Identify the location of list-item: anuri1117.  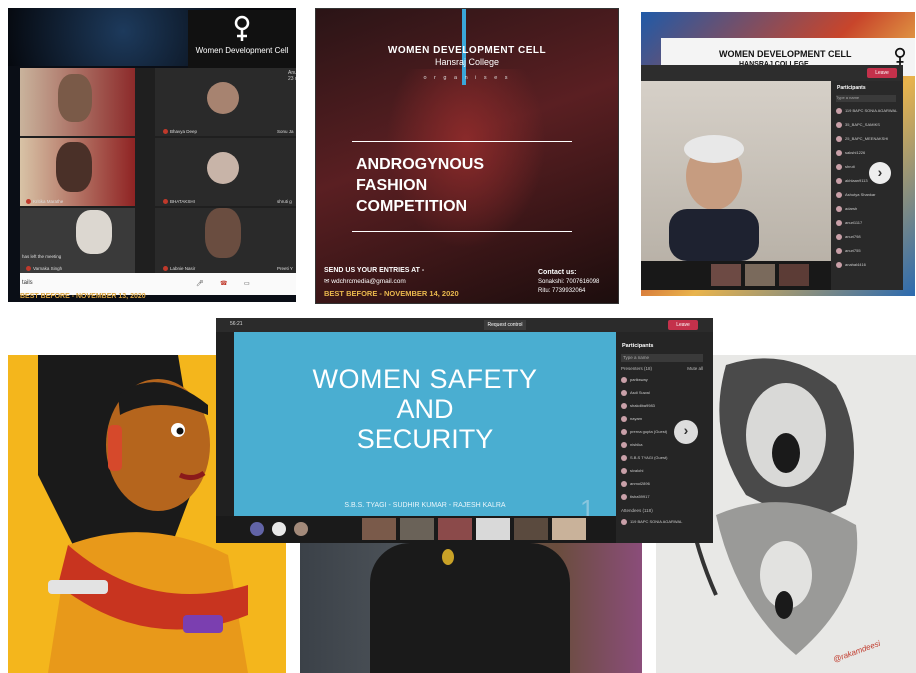
(867, 223).